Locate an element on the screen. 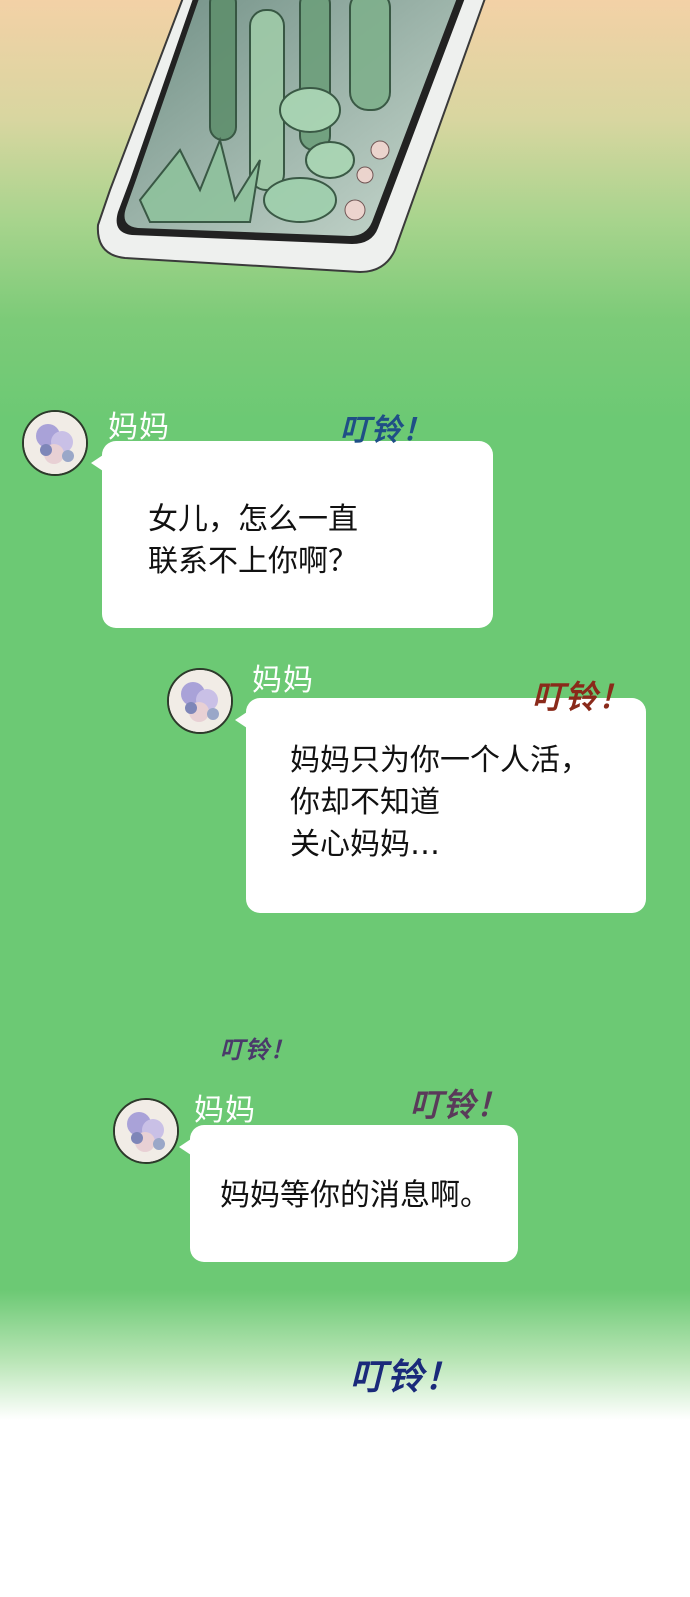  smartphone-illustration is located at coordinates (291, 137).